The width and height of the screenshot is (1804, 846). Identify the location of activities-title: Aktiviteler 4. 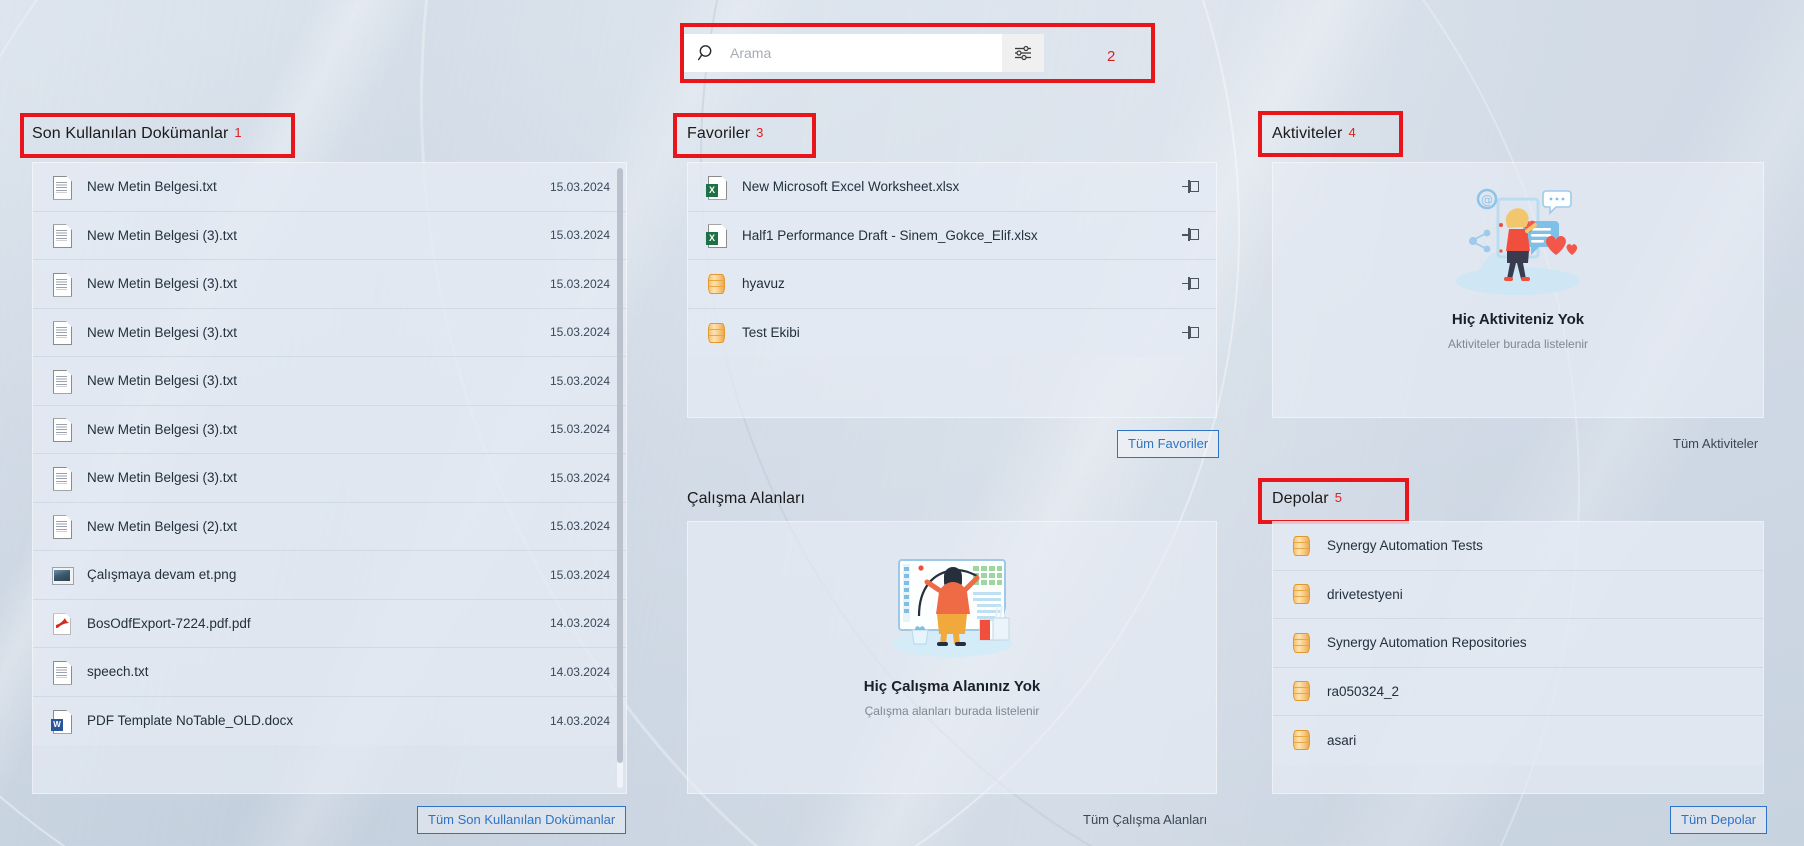
(1314, 134).